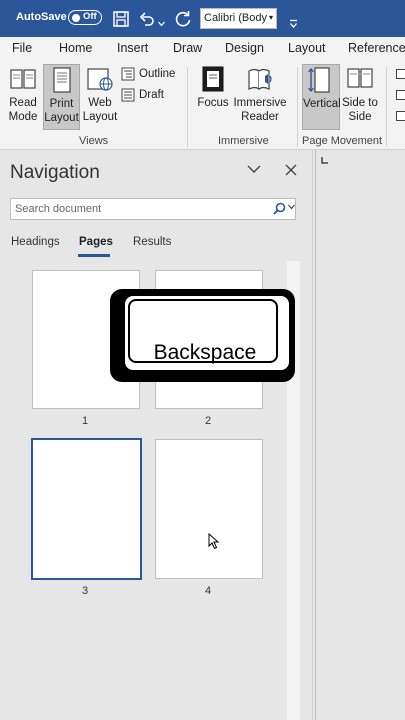 This screenshot has width=405, height=720. I want to click on active-tab-indicator, so click(94, 255).